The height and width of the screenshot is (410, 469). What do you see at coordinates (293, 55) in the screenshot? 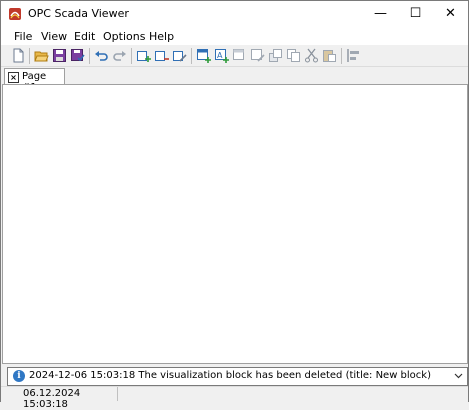
I see `copy-icon` at bounding box center [293, 55].